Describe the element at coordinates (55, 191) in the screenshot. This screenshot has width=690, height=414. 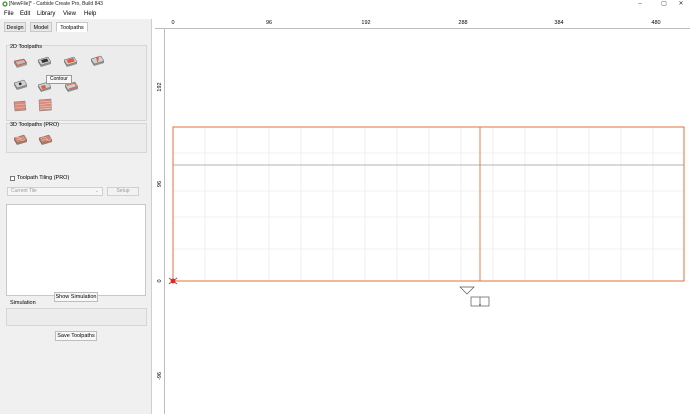
I see `current-tile-select: Current Tile ⌄` at that location.